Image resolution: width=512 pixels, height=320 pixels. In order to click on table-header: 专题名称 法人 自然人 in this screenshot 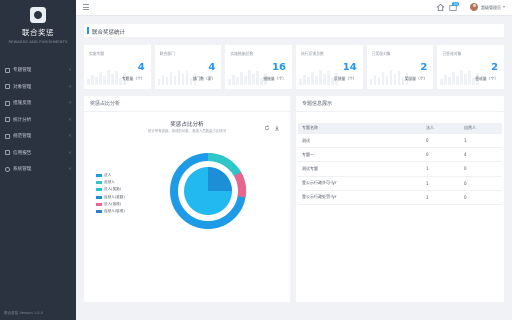, I will do `click(400, 128)`.